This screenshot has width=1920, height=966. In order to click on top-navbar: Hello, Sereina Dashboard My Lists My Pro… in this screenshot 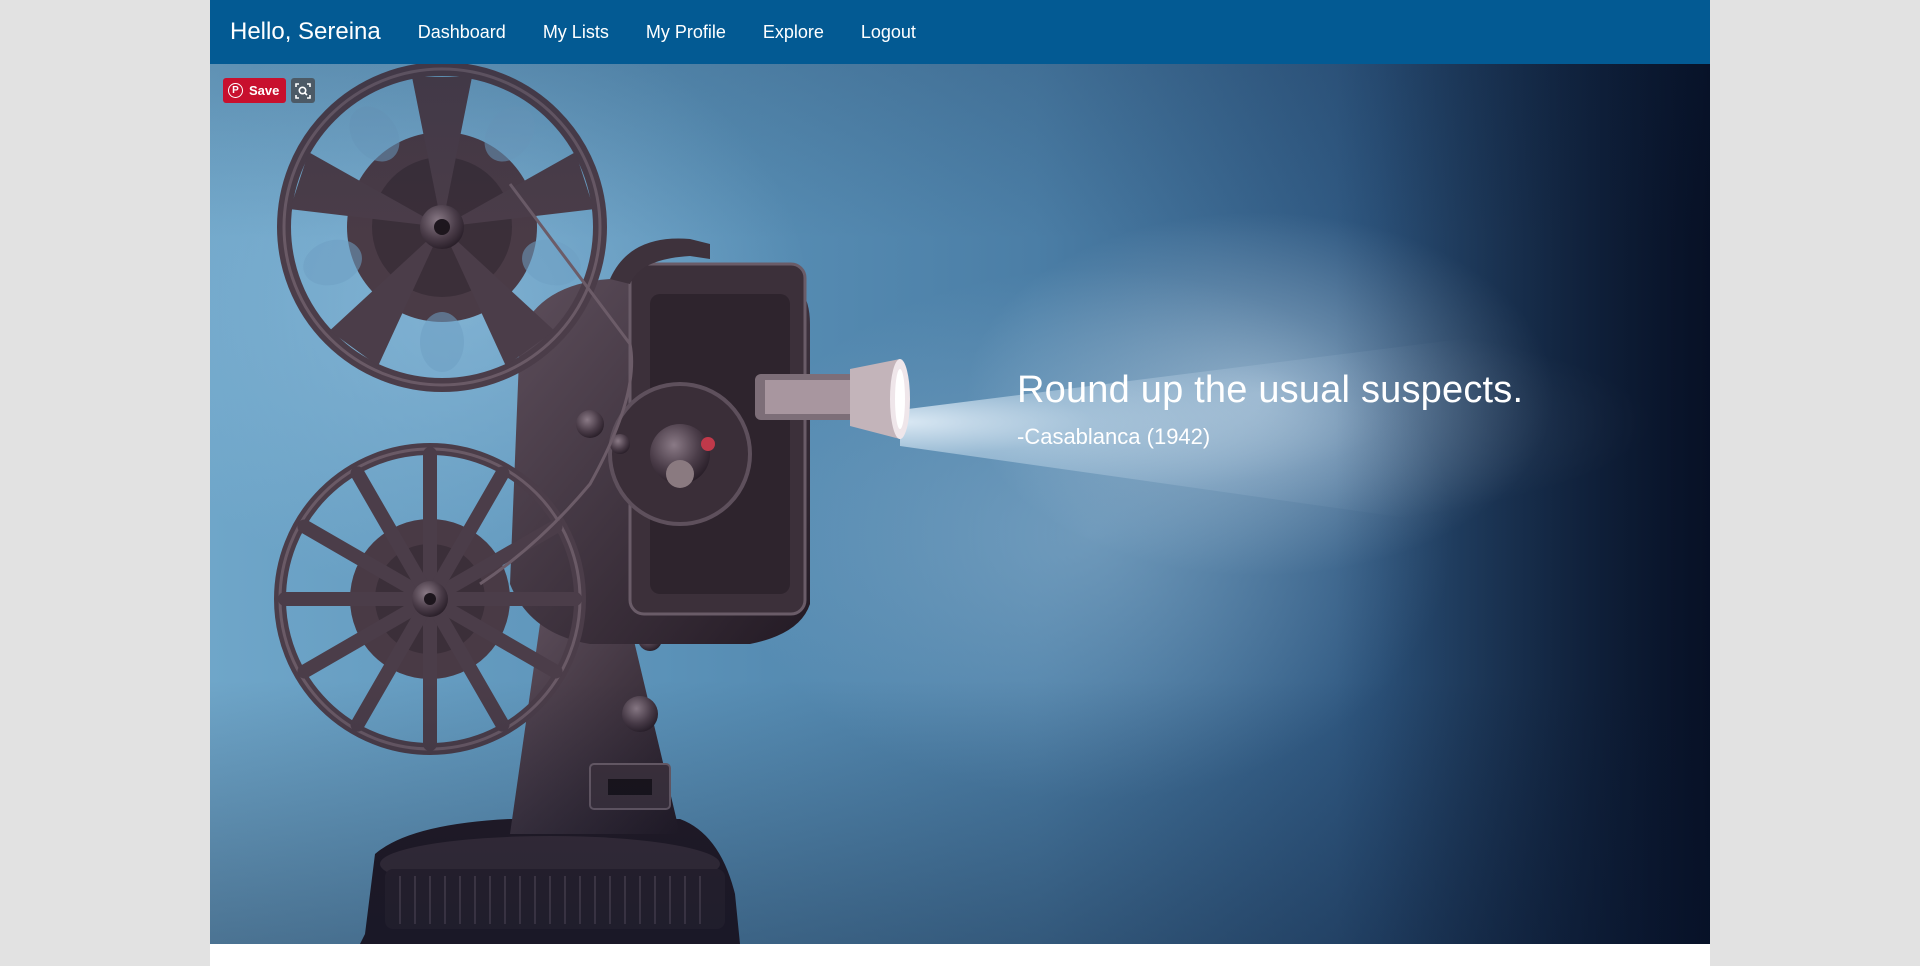, I will do `click(960, 32)`.